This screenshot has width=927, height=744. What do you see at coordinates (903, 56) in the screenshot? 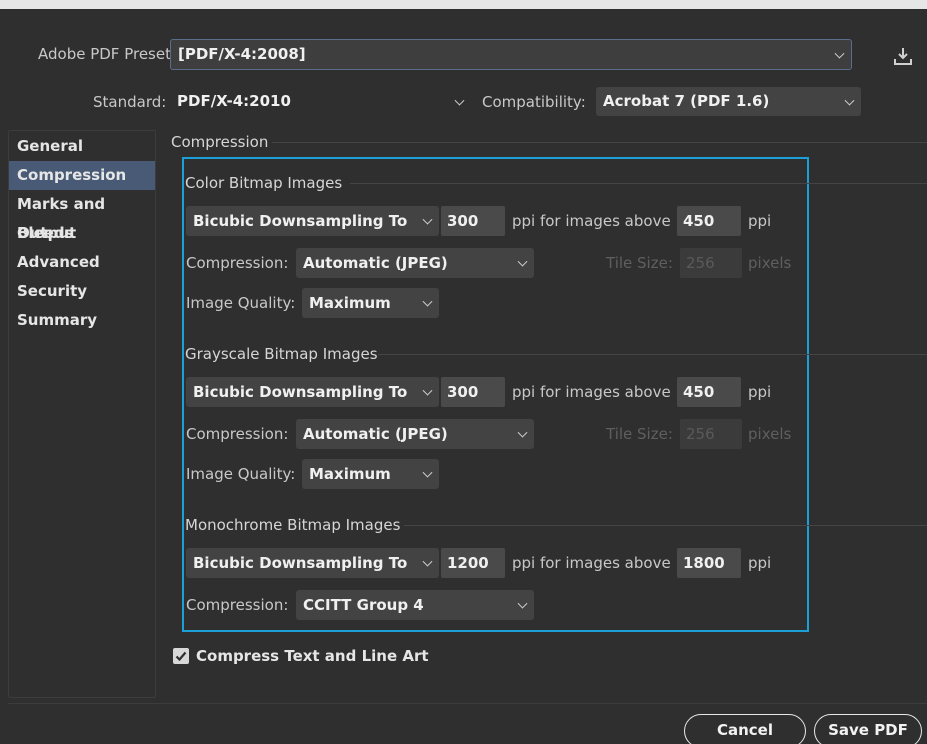
I see `save-preset-icon` at bounding box center [903, 56].